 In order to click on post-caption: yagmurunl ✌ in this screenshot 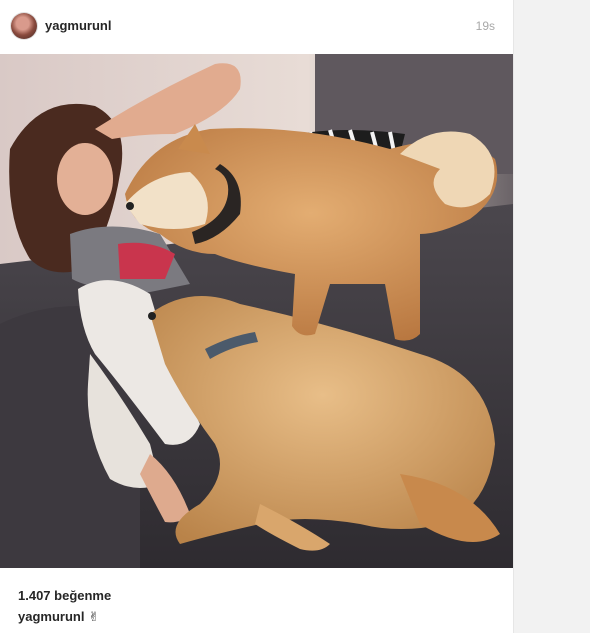, I will do `click(58, 617)`.